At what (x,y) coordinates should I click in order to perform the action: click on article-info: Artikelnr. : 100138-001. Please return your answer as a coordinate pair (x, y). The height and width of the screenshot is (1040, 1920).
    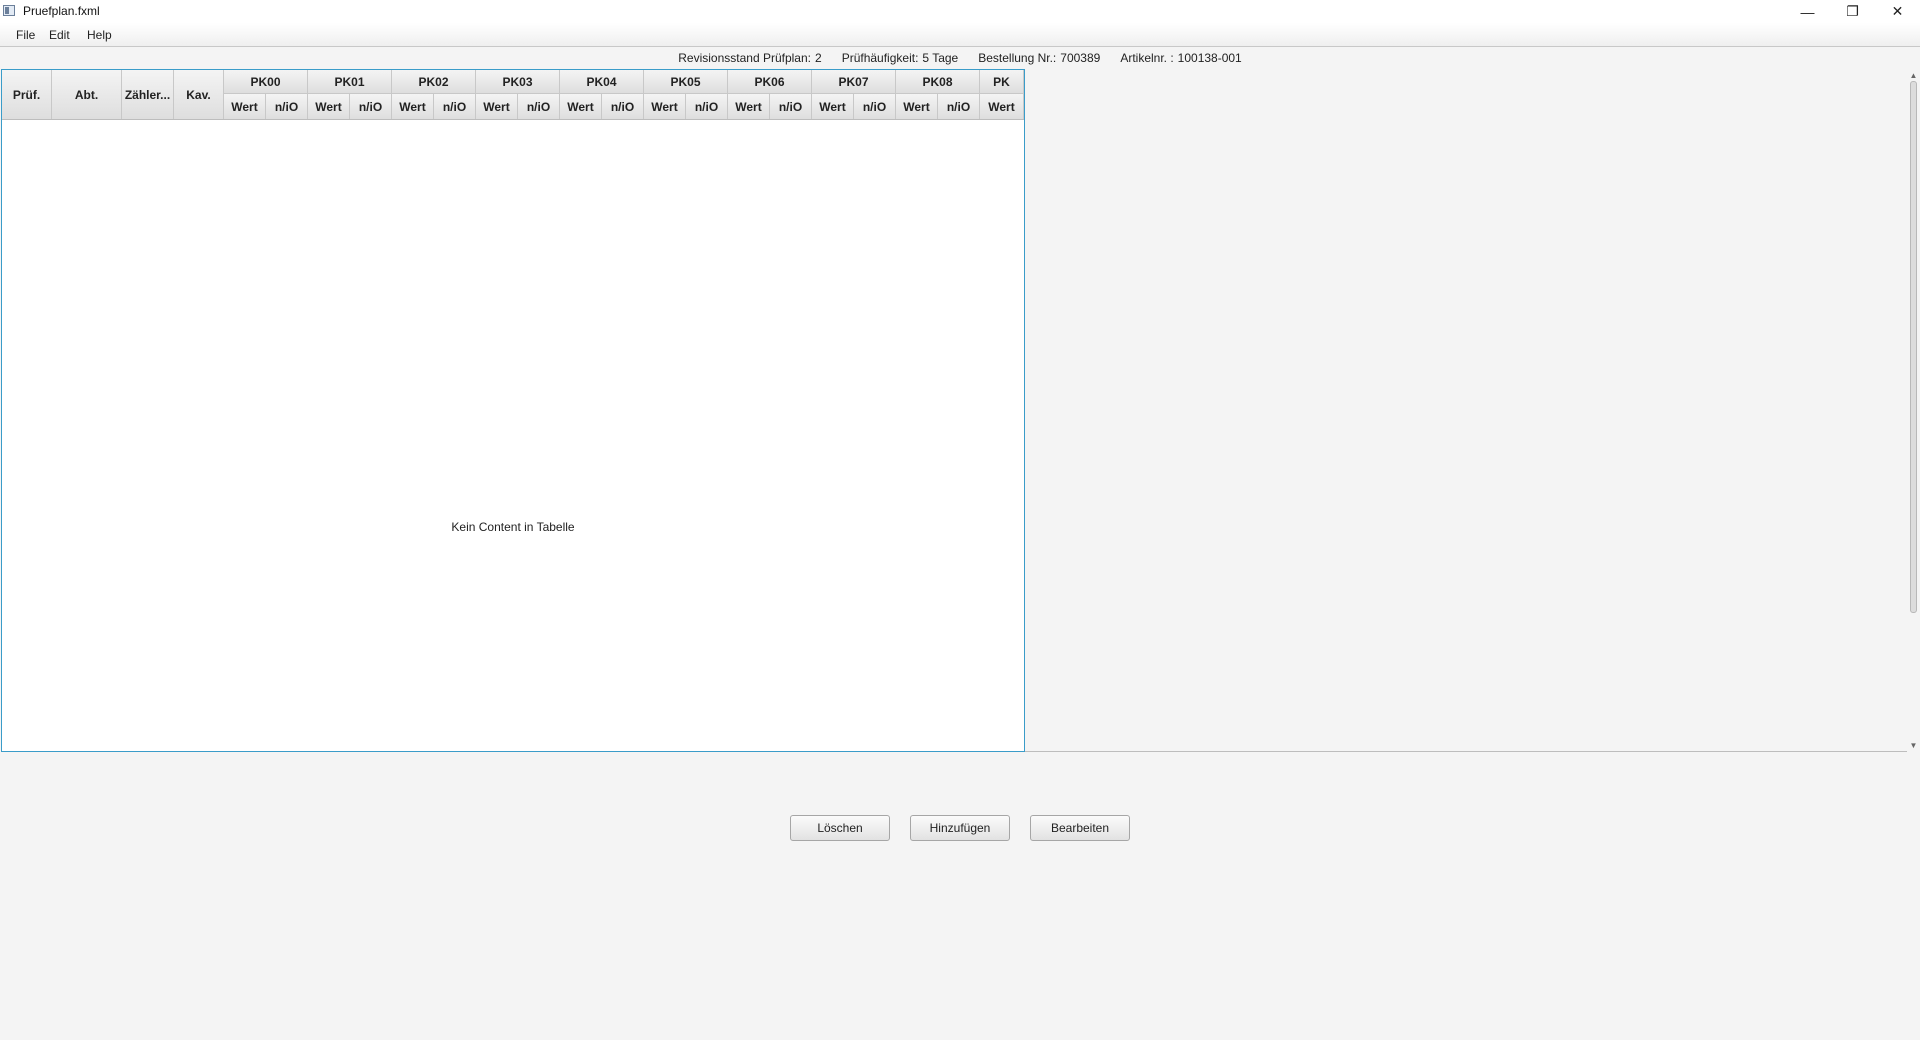
    Looking at the image, I should click on (1180, 58).